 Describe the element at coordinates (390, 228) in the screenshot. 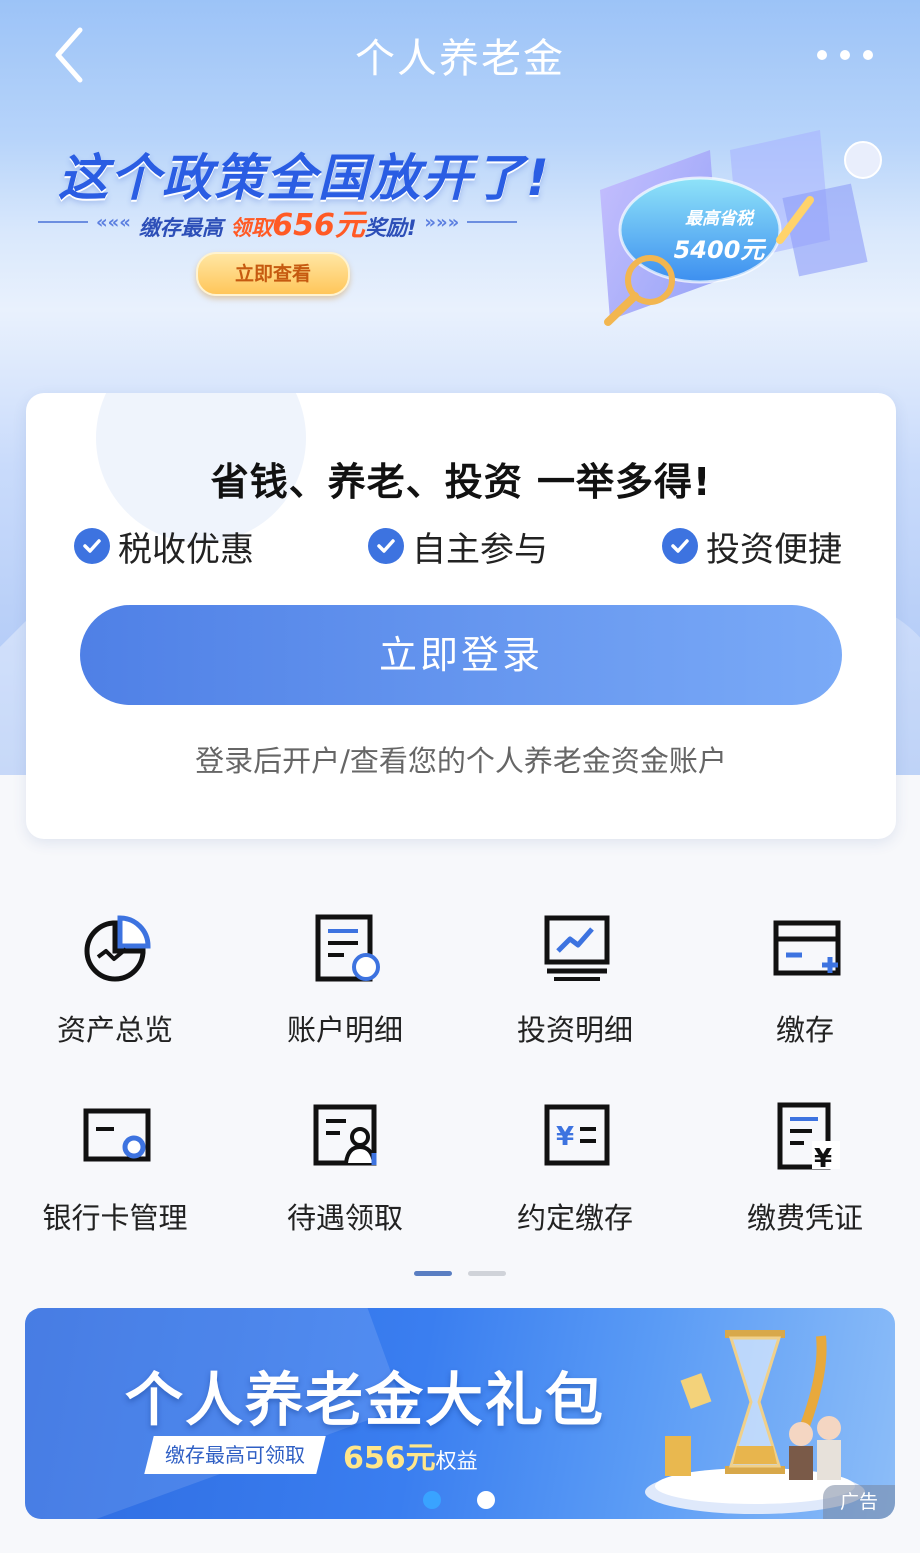

I see `banner-sub-suffix: 奖励!` at that location.